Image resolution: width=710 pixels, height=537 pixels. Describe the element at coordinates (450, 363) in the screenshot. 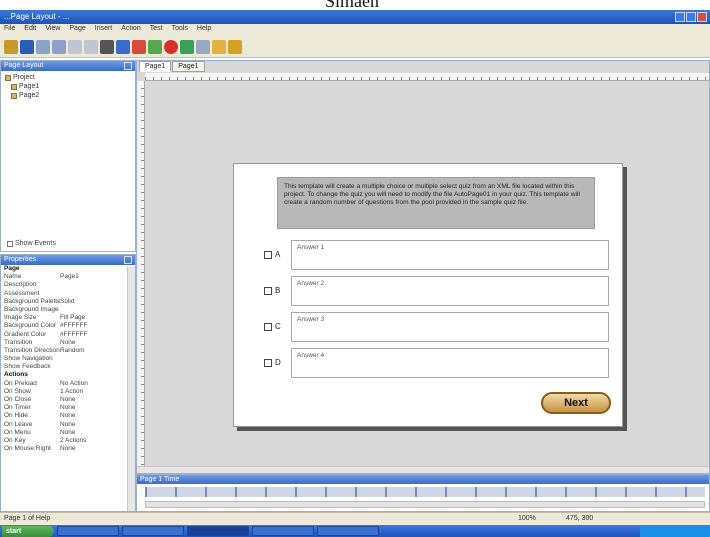

I see `answer-d-field: Answer 4` at that location.